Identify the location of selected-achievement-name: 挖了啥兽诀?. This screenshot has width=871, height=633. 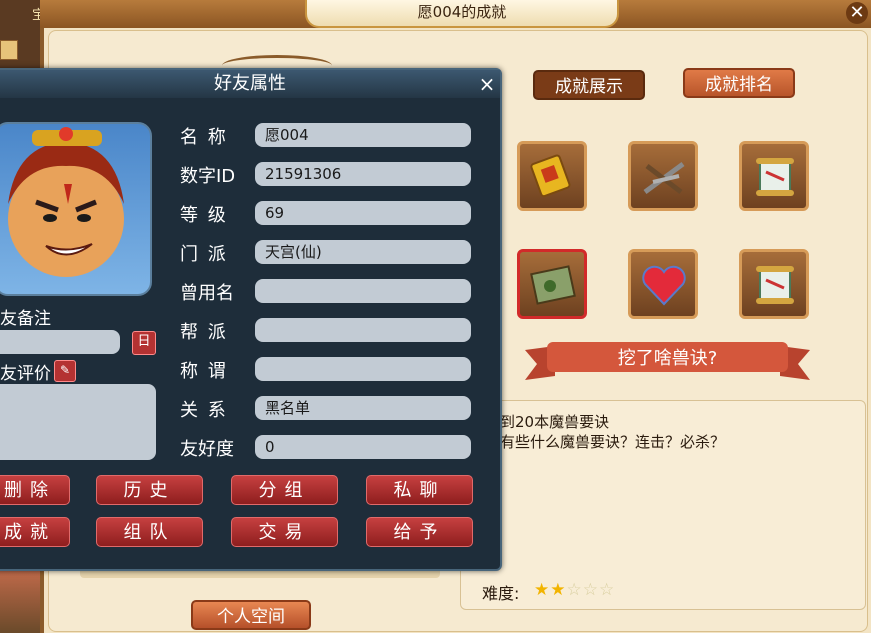
(667, 358).